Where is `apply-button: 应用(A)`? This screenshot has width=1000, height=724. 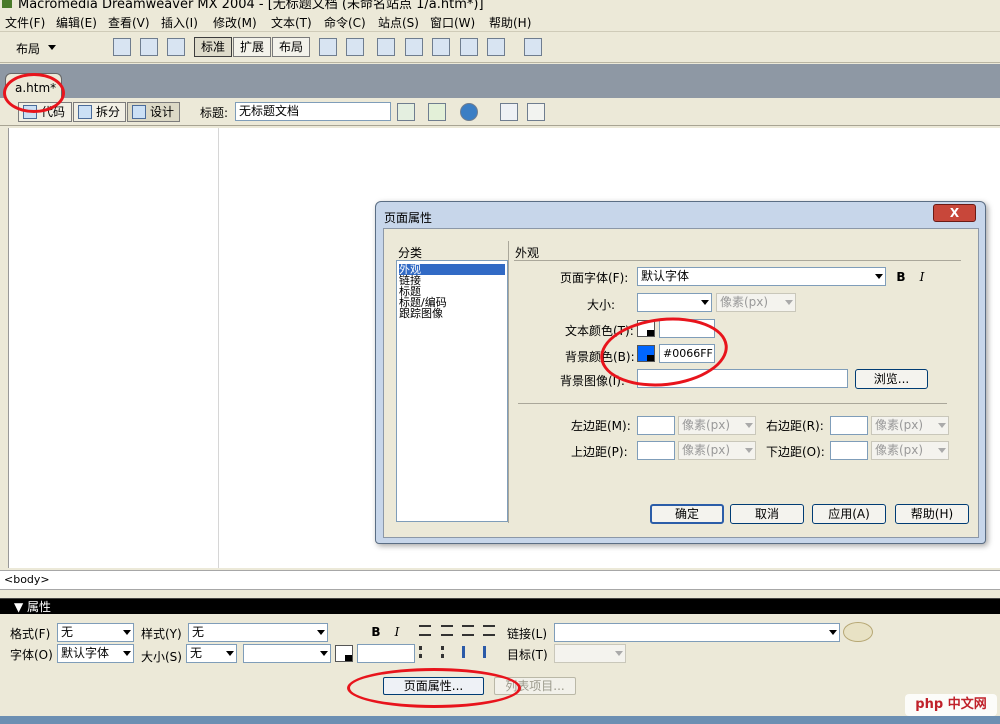
apply-button: 应用(A) is located at coordinates (849, 514).